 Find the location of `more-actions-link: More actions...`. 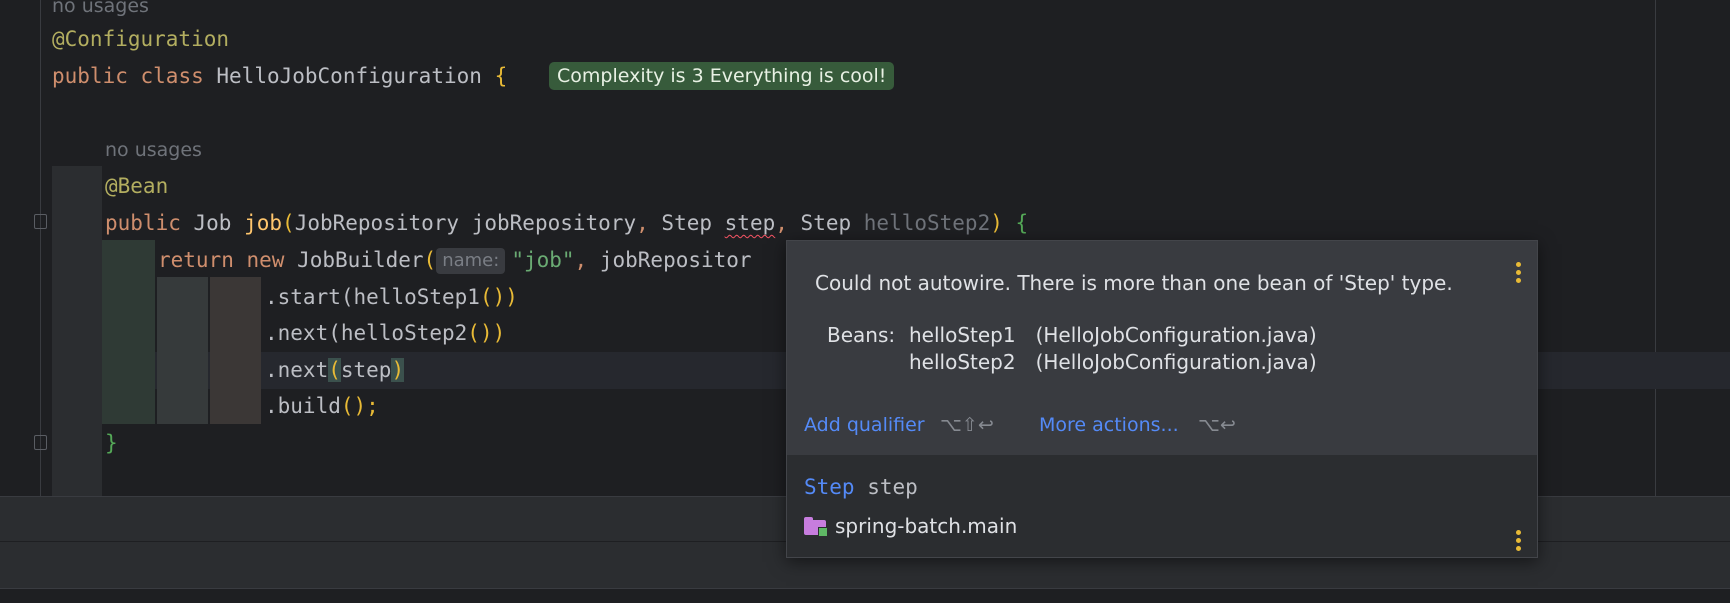

more-actions-link: More actions... is located at coordinates (1109, 425).